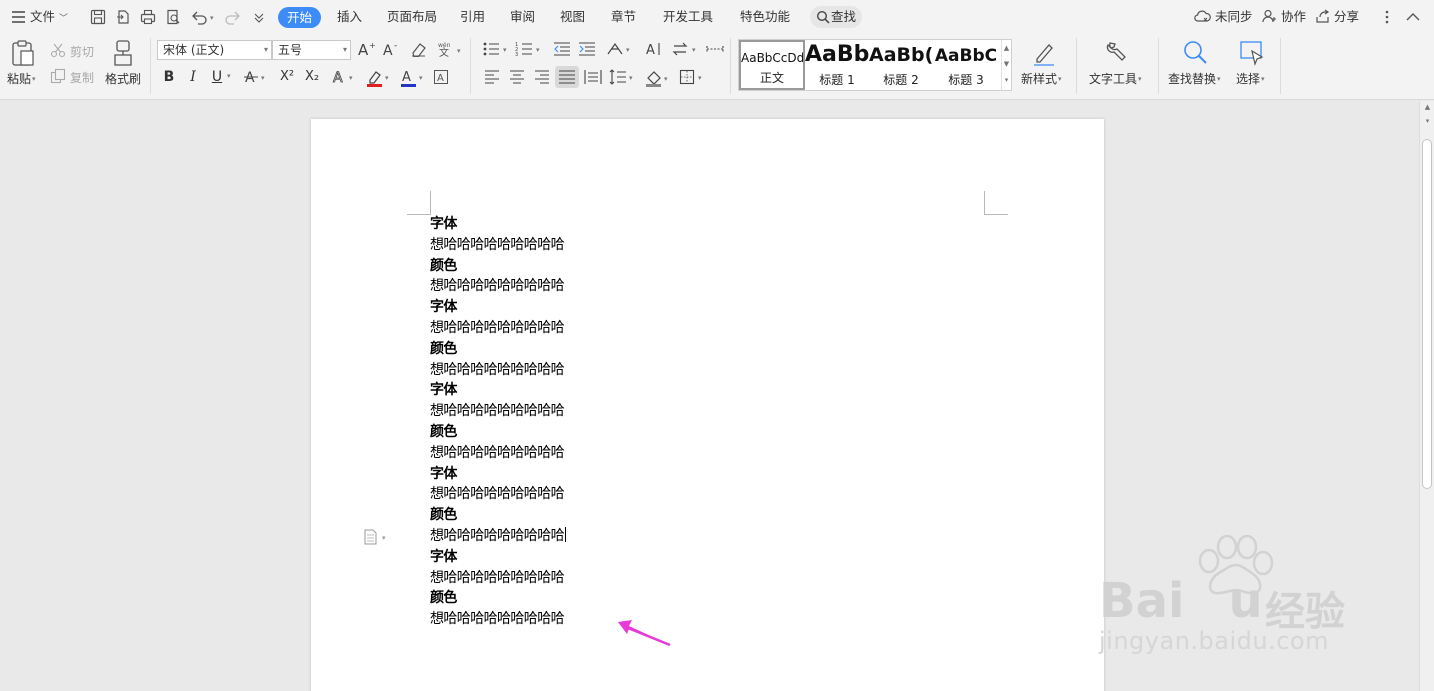 This screenshot has width=1434, height=691. I want to click on tab-references: 引用, so click(472, 17).